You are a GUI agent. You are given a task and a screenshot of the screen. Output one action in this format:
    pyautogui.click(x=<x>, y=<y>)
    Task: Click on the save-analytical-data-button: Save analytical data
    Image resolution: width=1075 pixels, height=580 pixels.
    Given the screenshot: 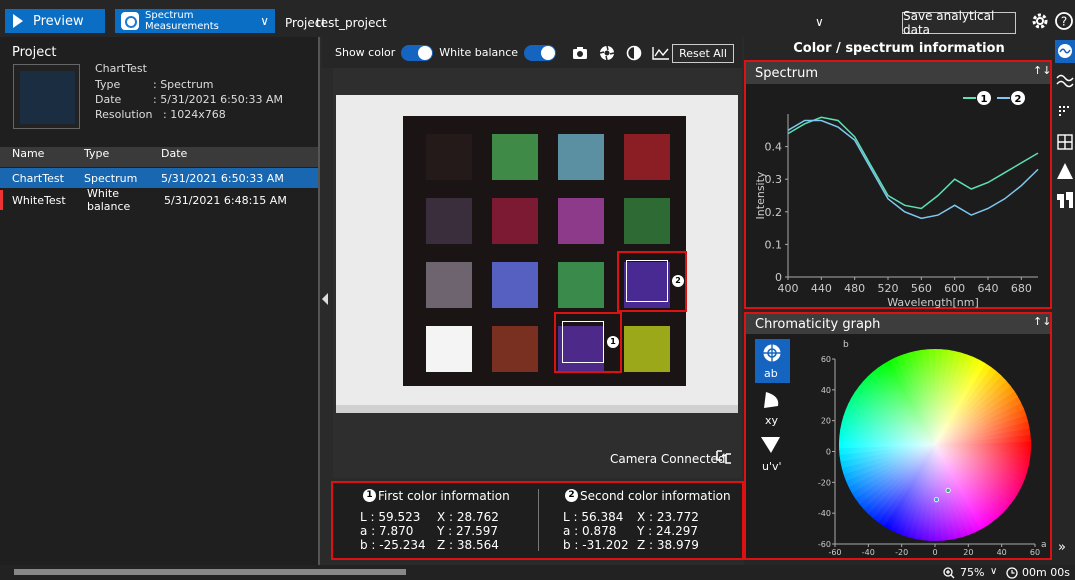 What is the action you would take?
    pyautogui.click(x=959, y=23)
    